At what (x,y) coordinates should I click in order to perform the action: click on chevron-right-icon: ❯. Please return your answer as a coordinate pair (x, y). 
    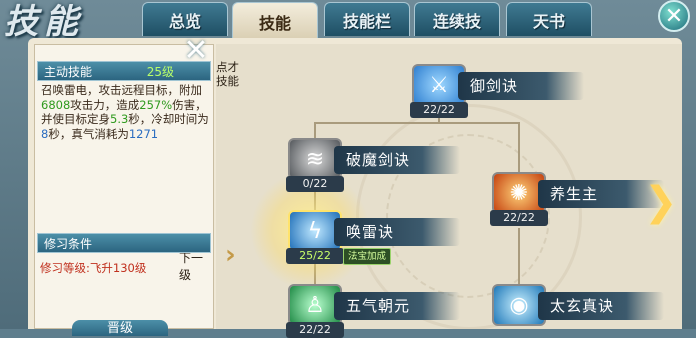
    Looking at the image, I should click on (661, 202).